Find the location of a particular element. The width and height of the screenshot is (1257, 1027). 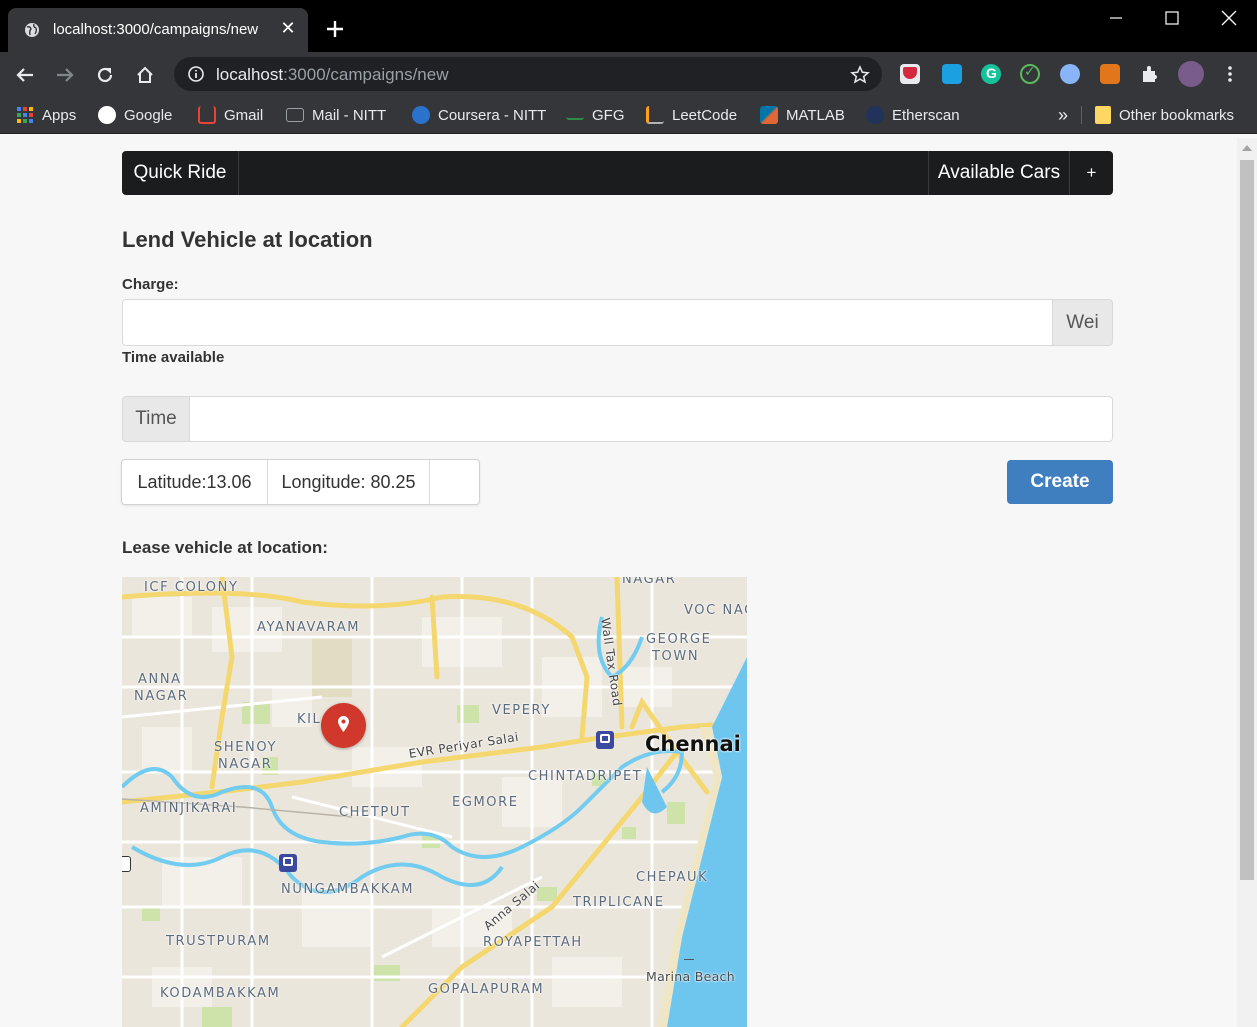

bookmark-label: LeetCode is located at coordinates (705, 115).